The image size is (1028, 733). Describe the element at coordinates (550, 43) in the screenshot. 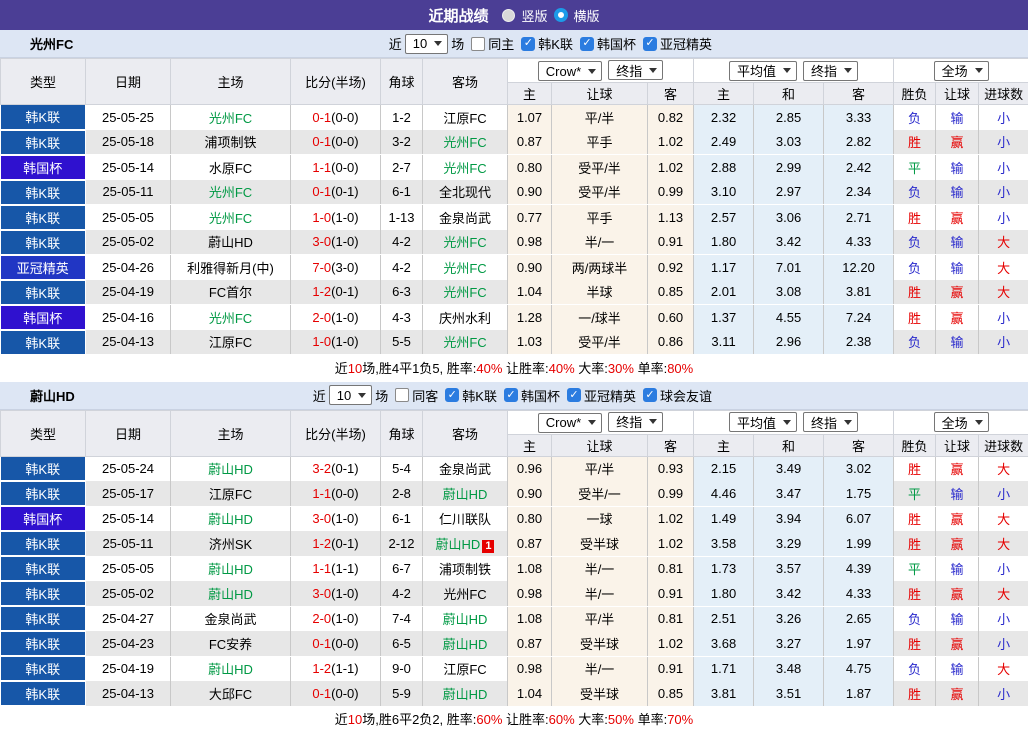

I see `filter-controls: 近 10 场同主 ✓ 韩K联 ✓ 韩国杯 ✓ 亚冠精英` at that location.